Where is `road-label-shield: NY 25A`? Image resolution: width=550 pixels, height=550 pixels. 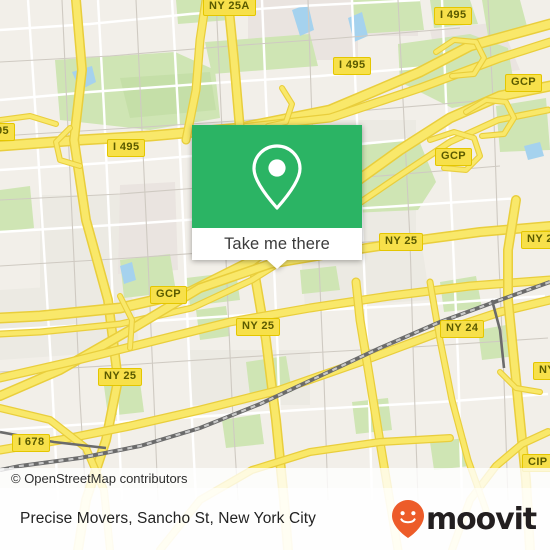 road-label-shield: NY 25A is located at coordinates (229, 8).